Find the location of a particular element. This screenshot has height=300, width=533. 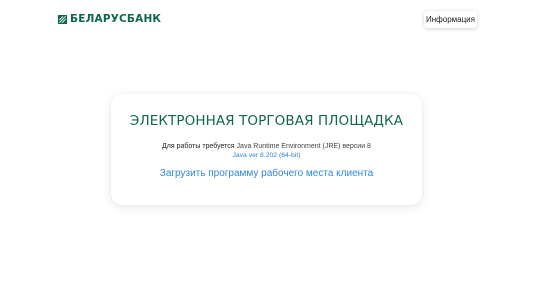

header-logo: БЕЛАРУСБАНК is located at coordinates (109, 19).